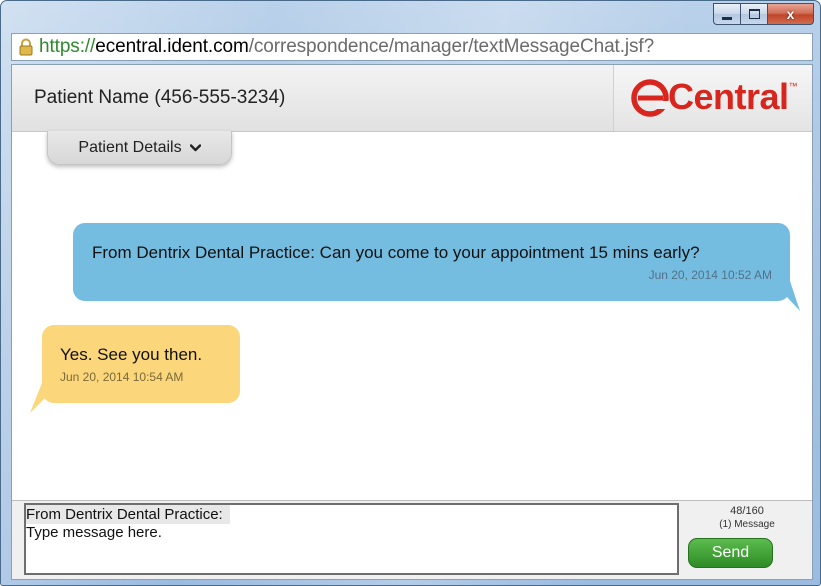  I want to click on message-timestamp: Jun 20, 2014 10:54 AM, so click(122, 377).